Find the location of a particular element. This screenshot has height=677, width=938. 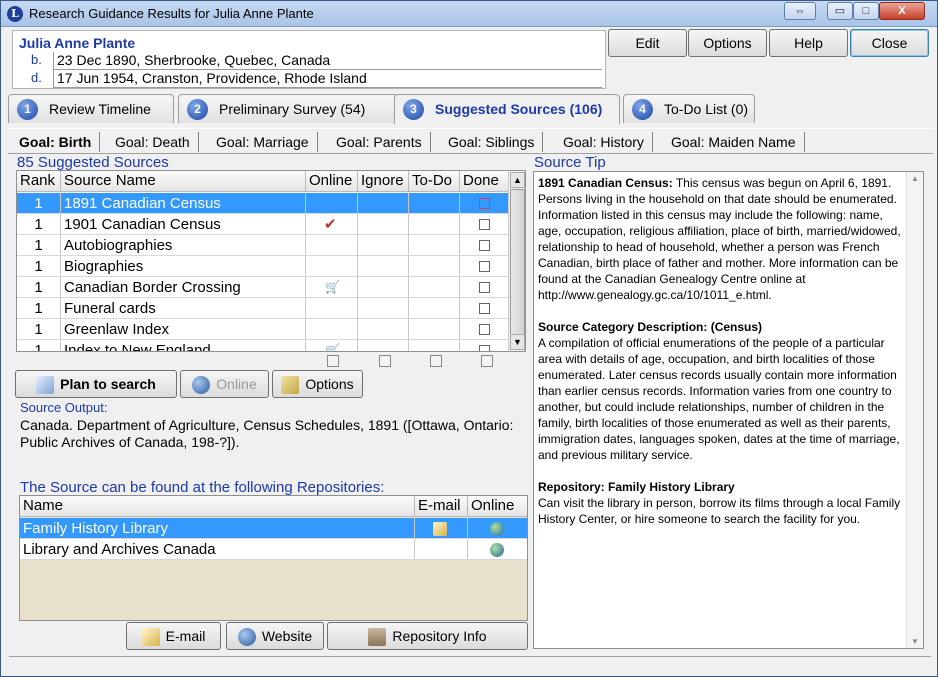

col-online: Online is located at coordinates (332, 181).